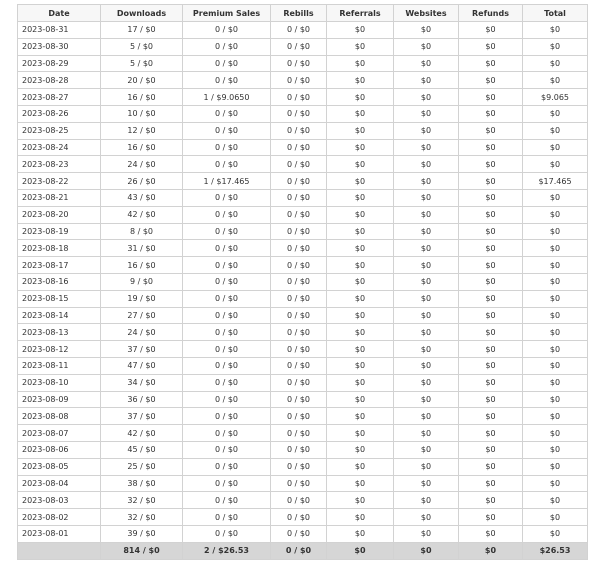 The height and width of the screenshot is (561, 600). What do you see at coordinates (141, 365) in the screenshot?
I see `downloads-cell: 47 / $0` at bounding box center [141, 365].